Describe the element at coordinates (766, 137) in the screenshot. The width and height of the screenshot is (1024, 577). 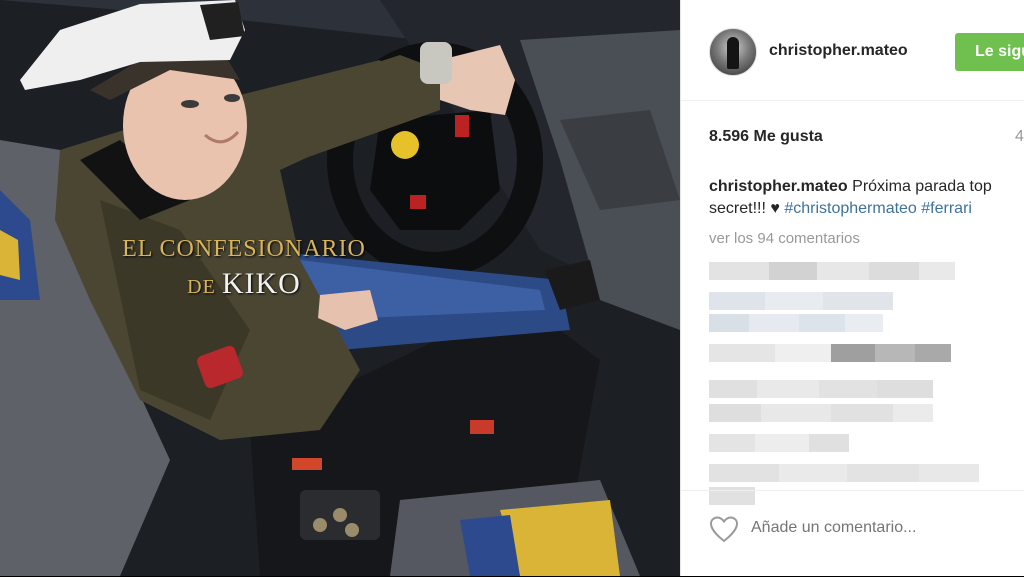
I see `likes-count: 8.596 Me gusta` at that location.